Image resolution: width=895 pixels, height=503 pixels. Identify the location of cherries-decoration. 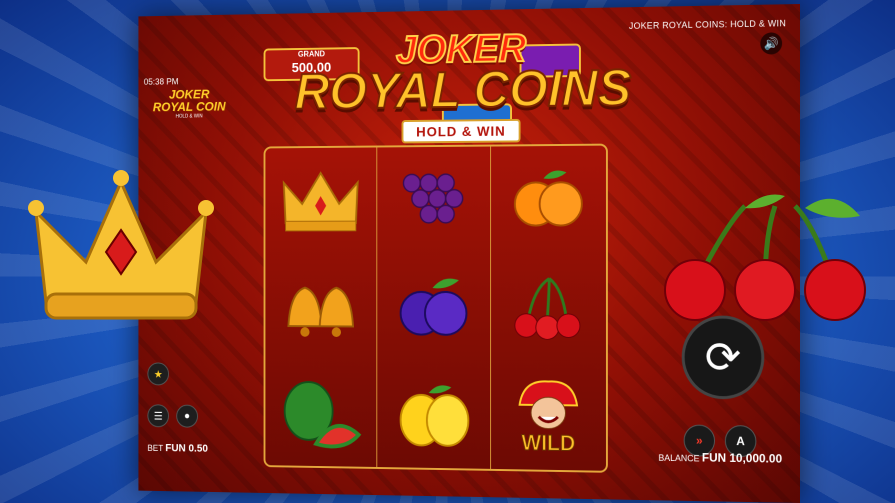
(765, 257).